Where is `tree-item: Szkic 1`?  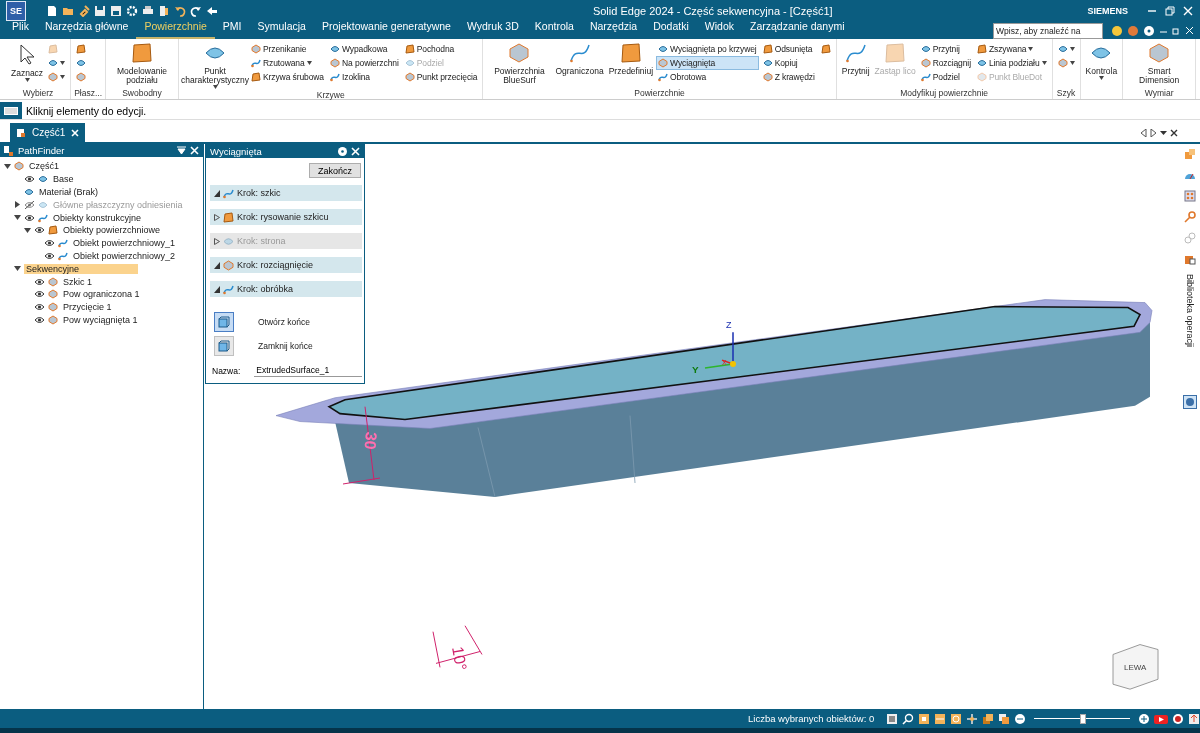
tree-item: Szkic 1 is located at coordinates (77, 281).